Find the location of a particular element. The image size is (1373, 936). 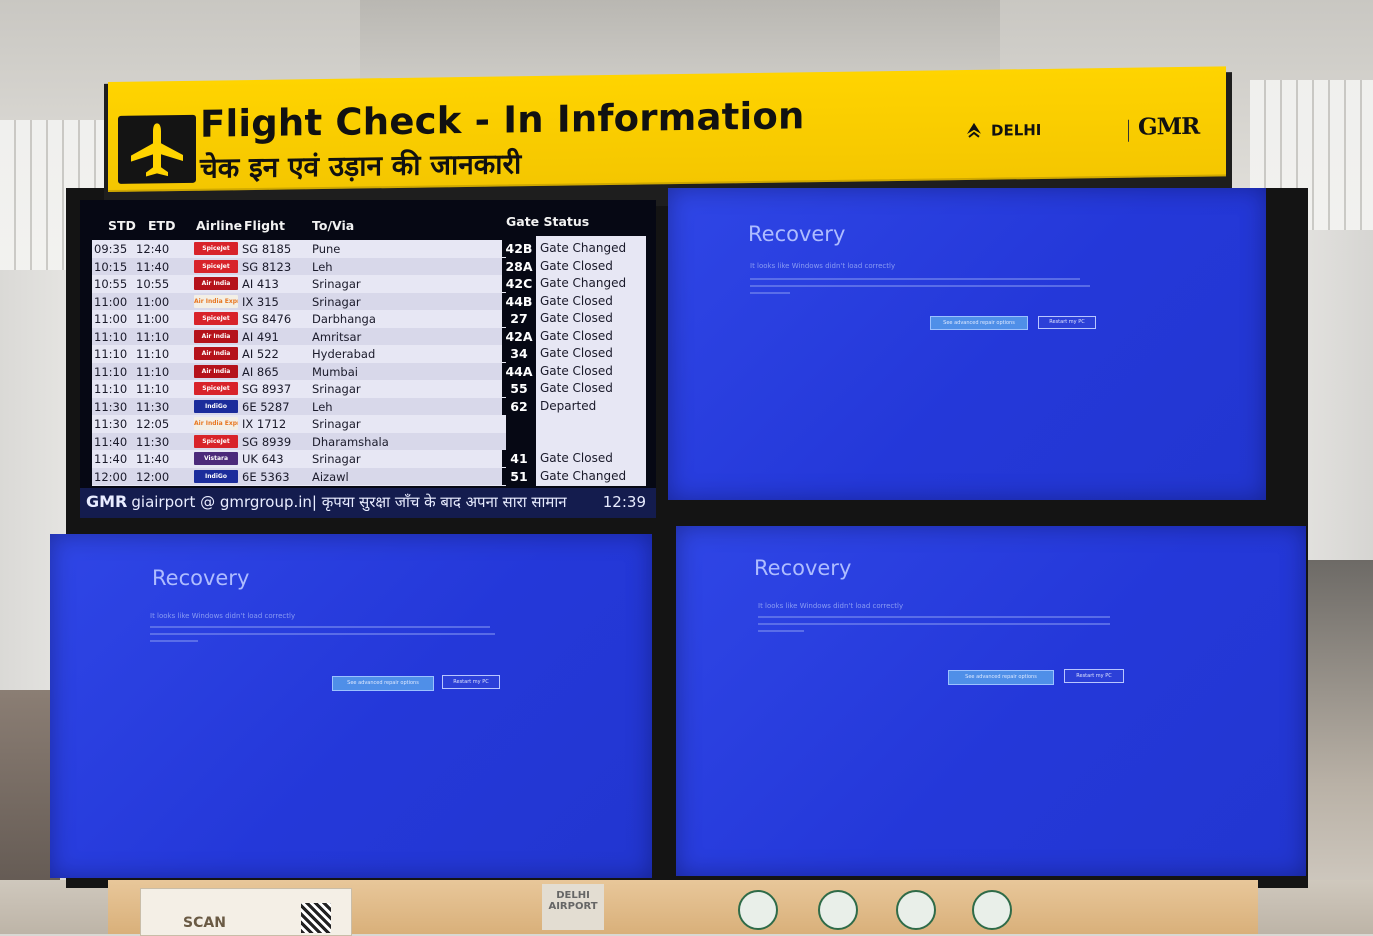

header-airline: Airline is located at coordinates (219, 225).